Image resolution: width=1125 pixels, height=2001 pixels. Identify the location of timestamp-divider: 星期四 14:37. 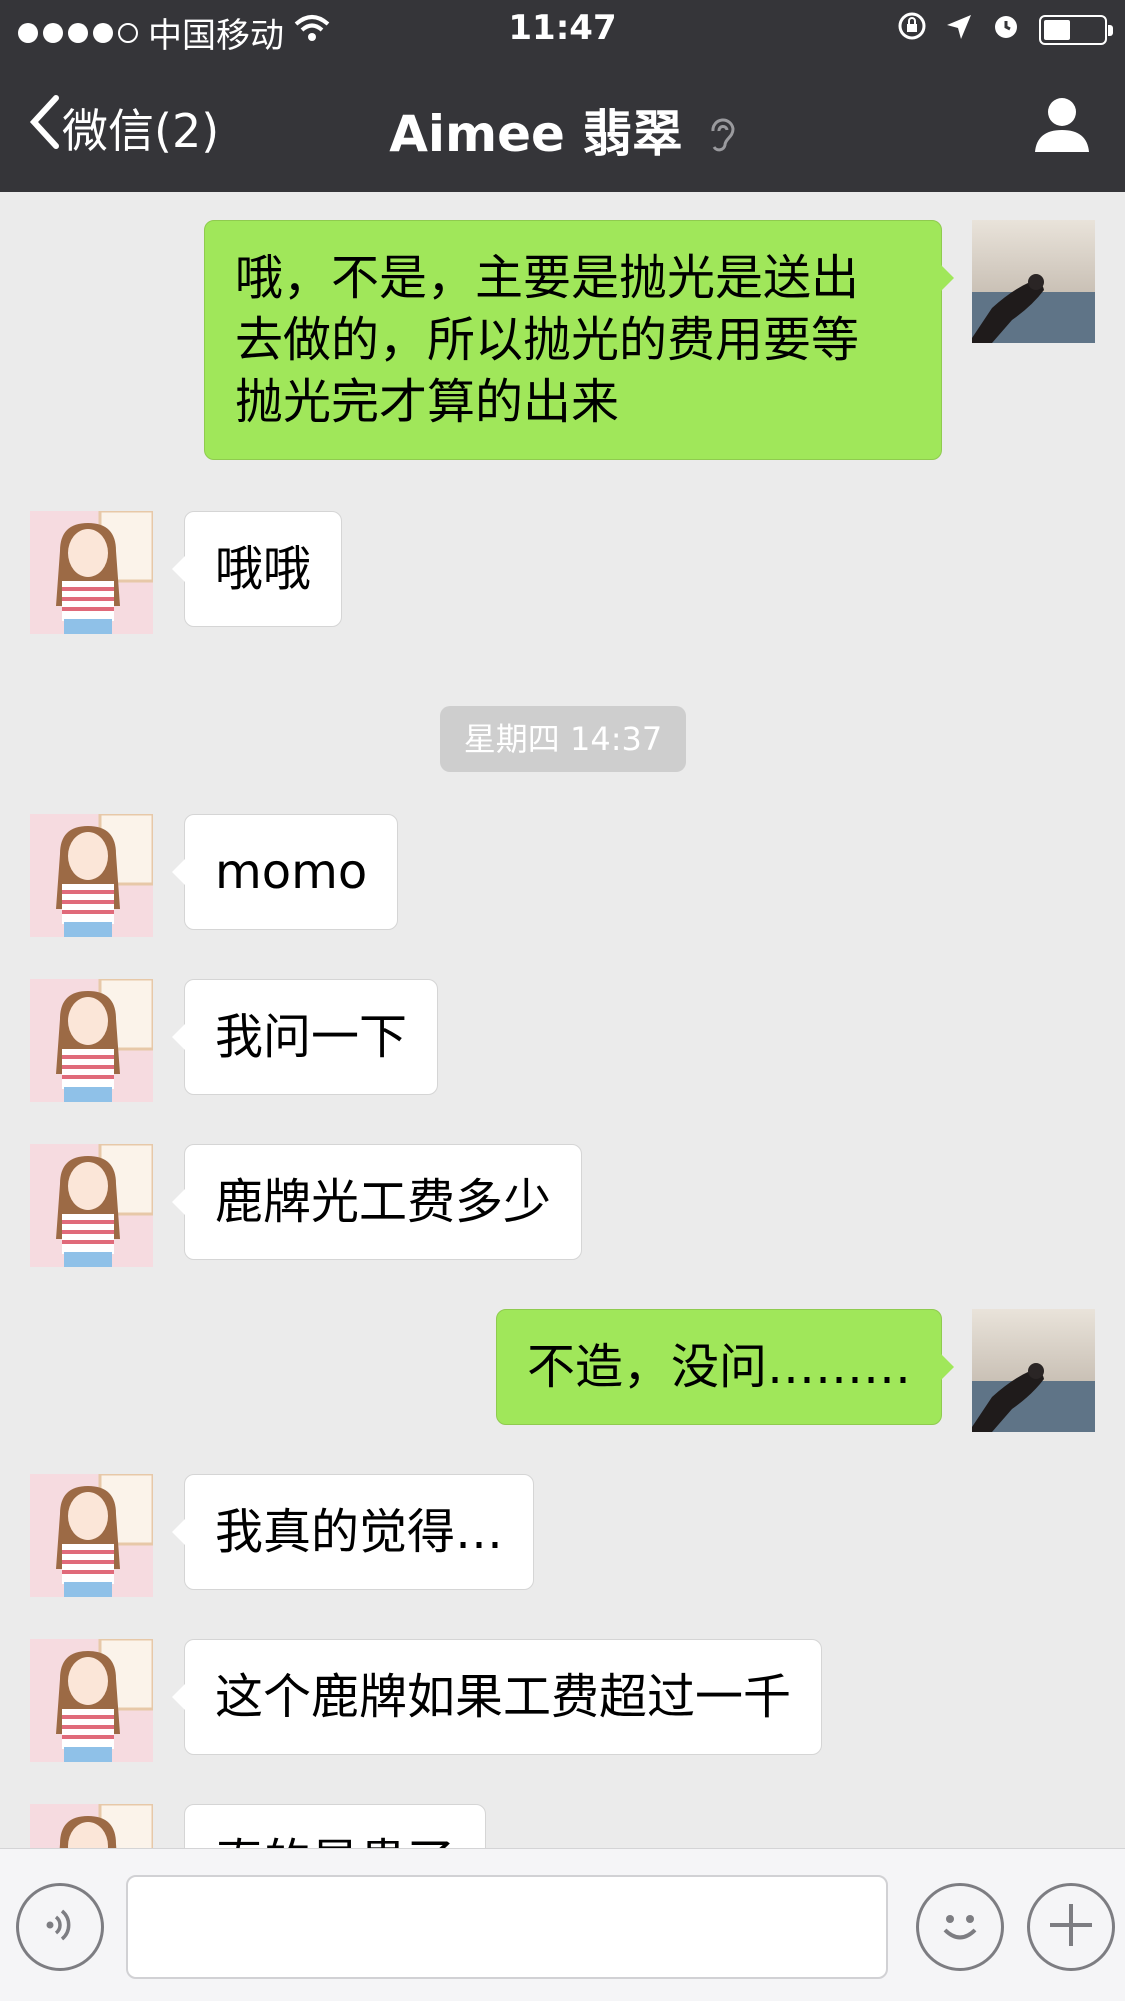
(563, 739).